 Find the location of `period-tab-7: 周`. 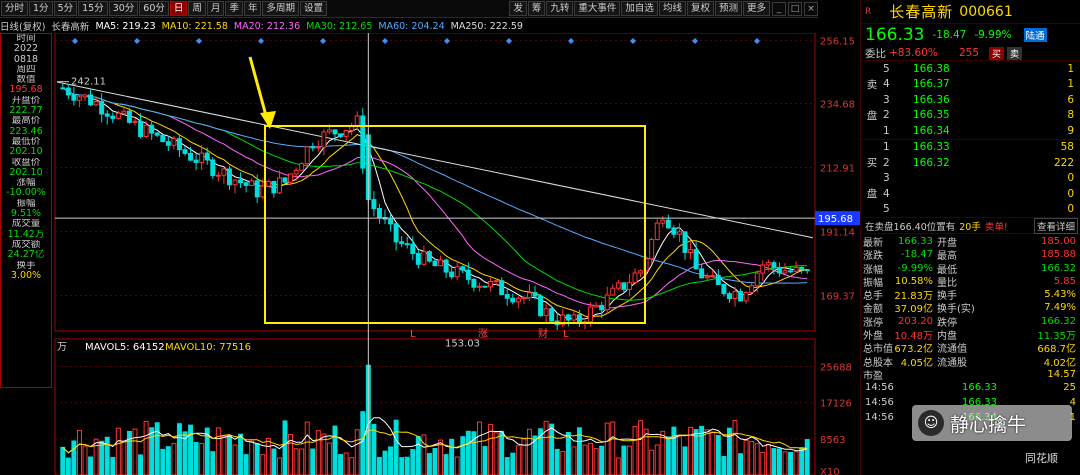

period-tab-7: 周 is located at coordinates (197, 8).